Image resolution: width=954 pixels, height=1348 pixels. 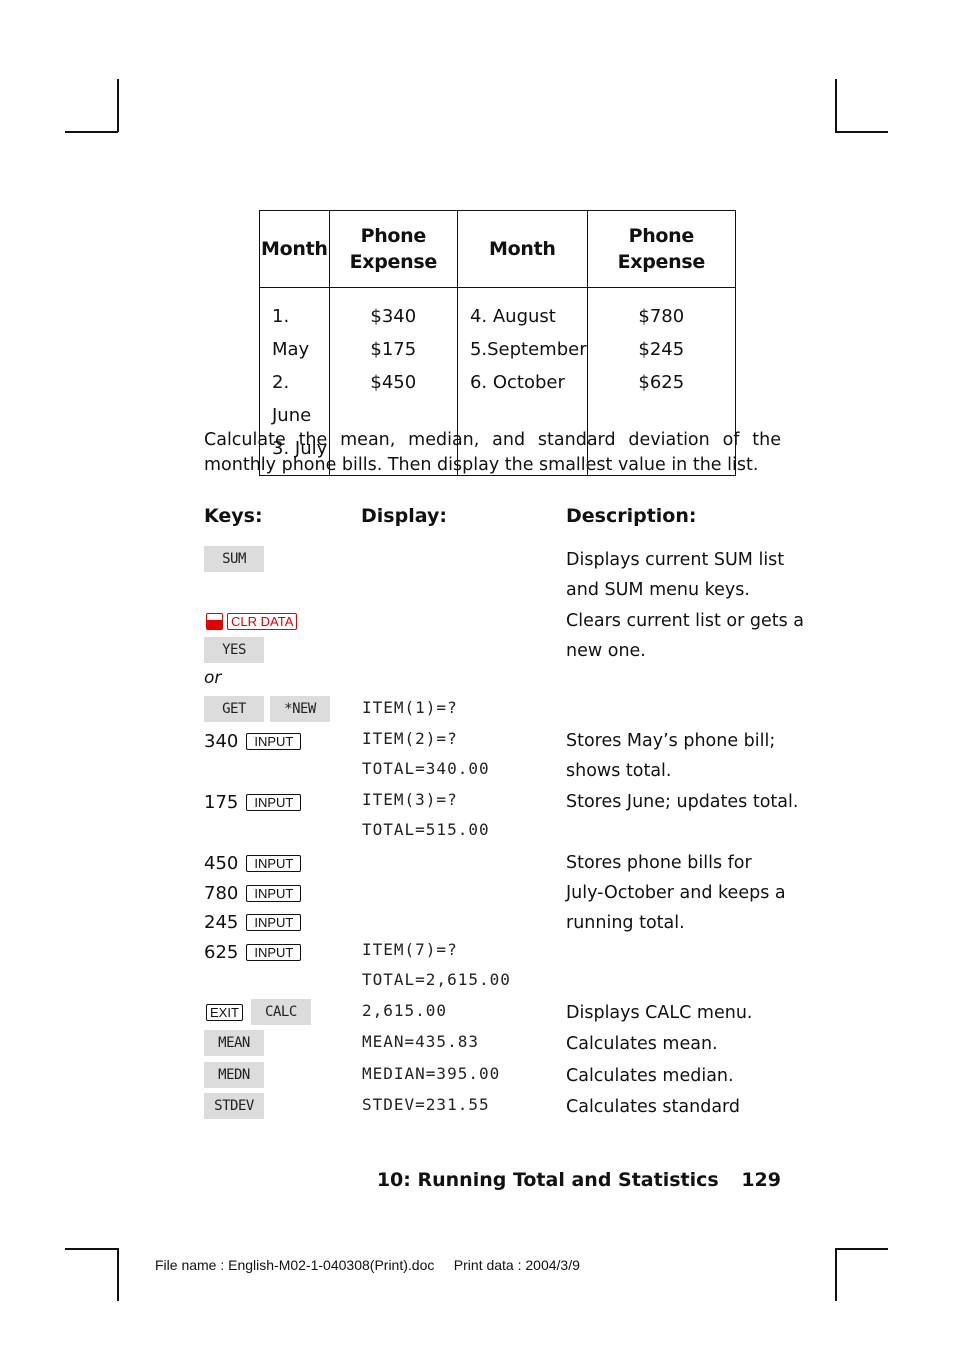 What do you see at coordinates (291, 333) in the screenshot?
I see `month-label: 1. May` at bounding box center [291, 333].